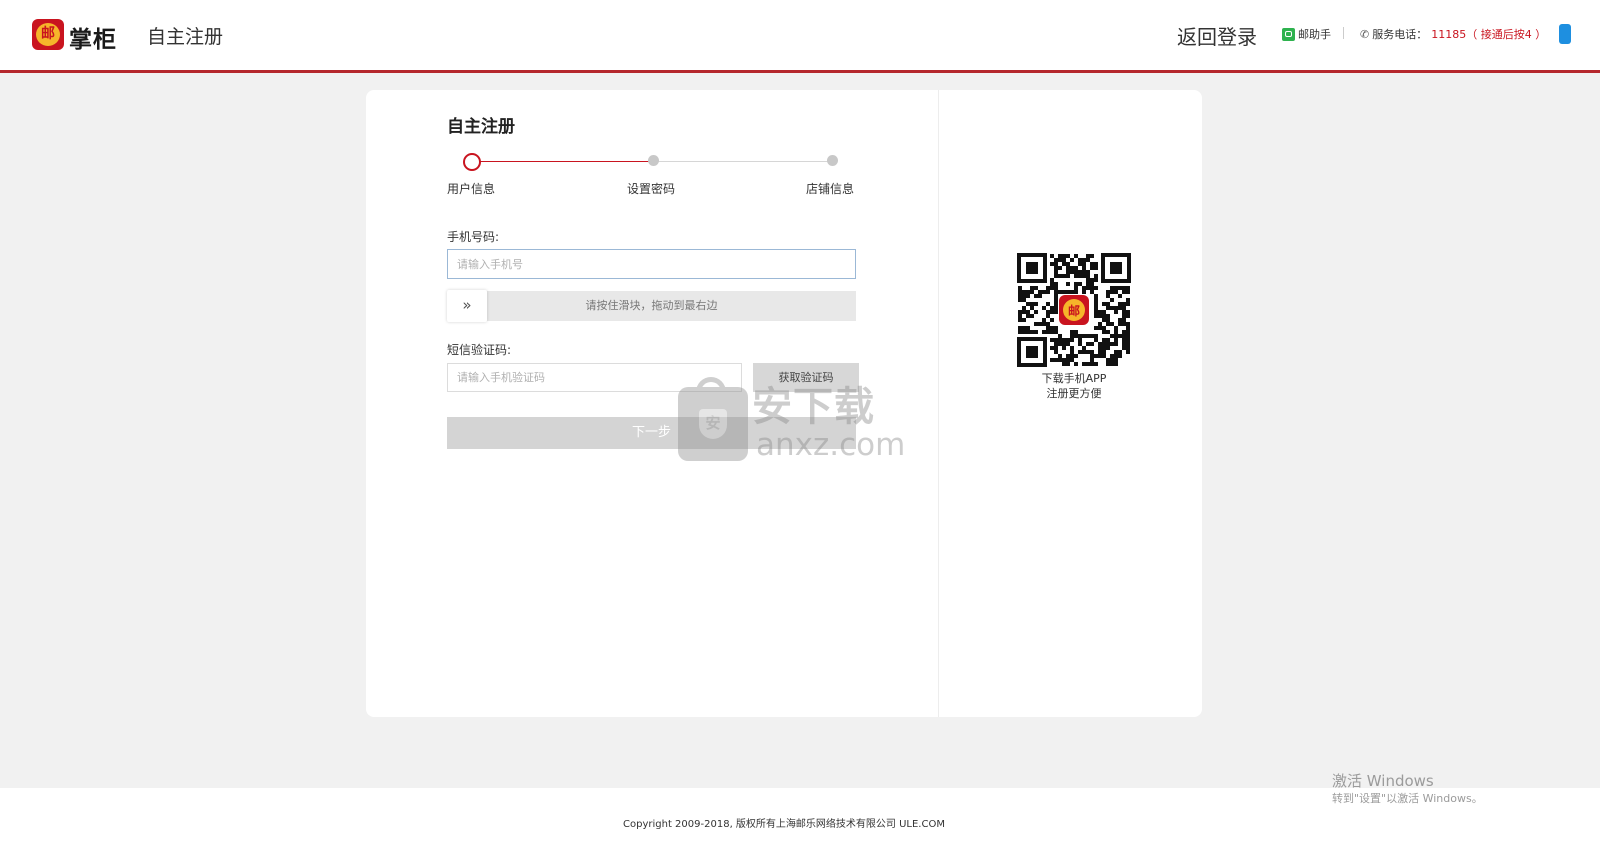 This screenshot has width=1600, height=866. Describe the element at coordinates (651, 264) in the screenshot. I see `phone-input` at that location.